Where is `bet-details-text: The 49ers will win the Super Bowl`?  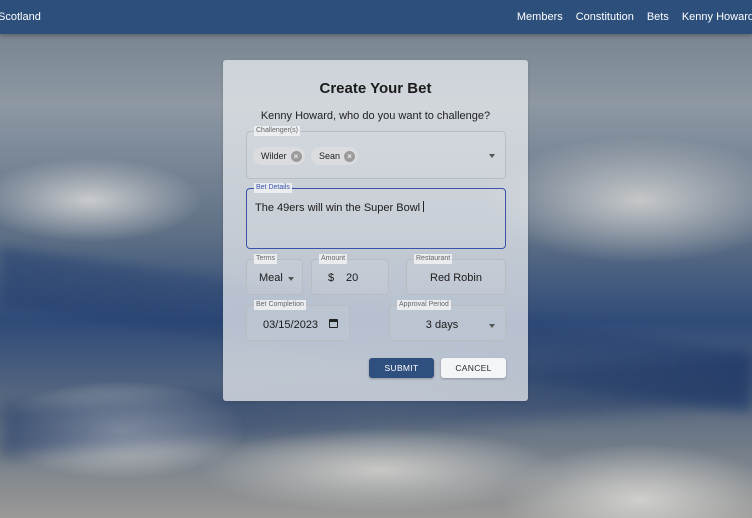 bet-details-text: The 49ers will win the Super Bowl is located at coordinates (338, 208).